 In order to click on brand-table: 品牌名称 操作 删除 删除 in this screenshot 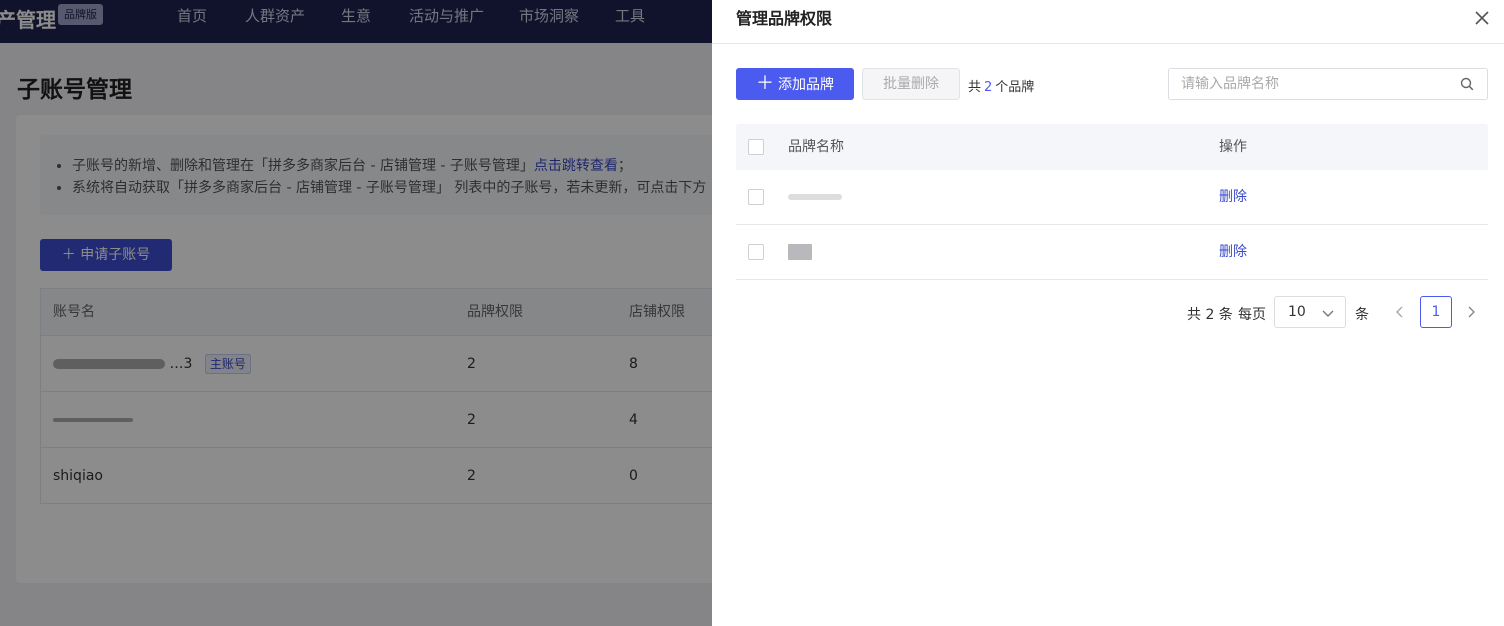, I will do `click(1112, 202)`.